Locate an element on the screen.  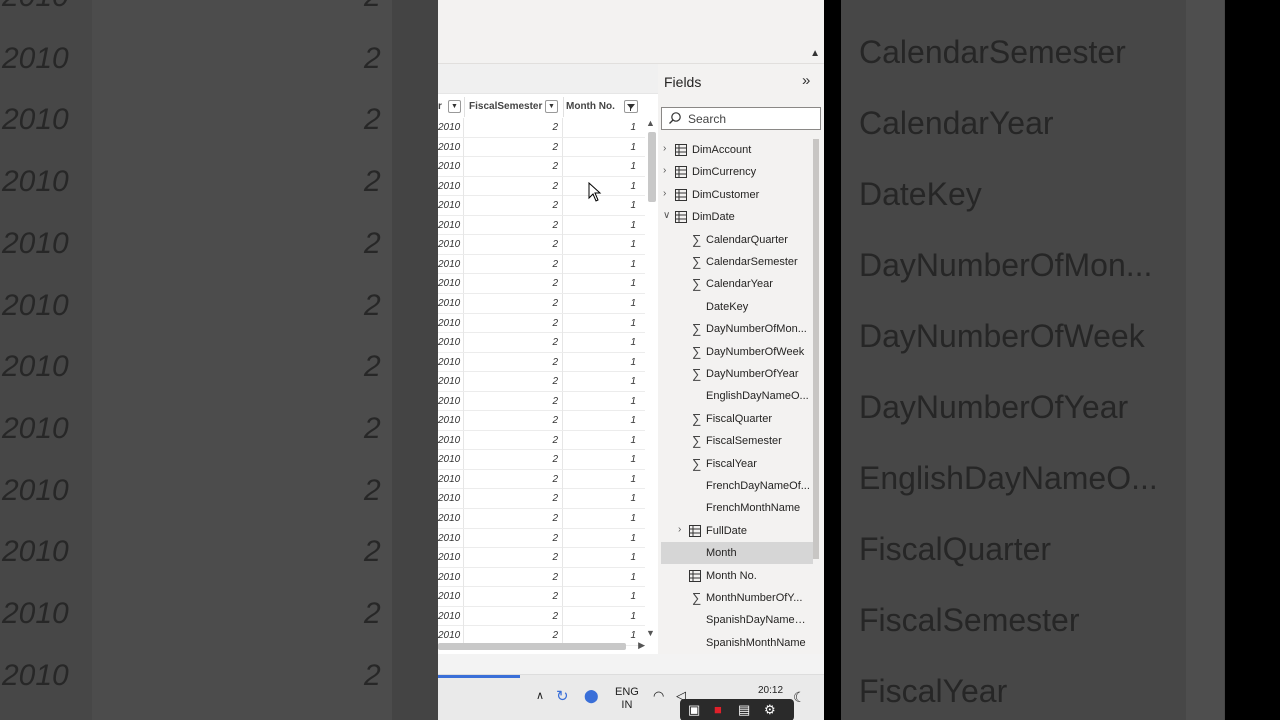
horizontal-scrollbar: ▶ is located at coordinates (541, 646).